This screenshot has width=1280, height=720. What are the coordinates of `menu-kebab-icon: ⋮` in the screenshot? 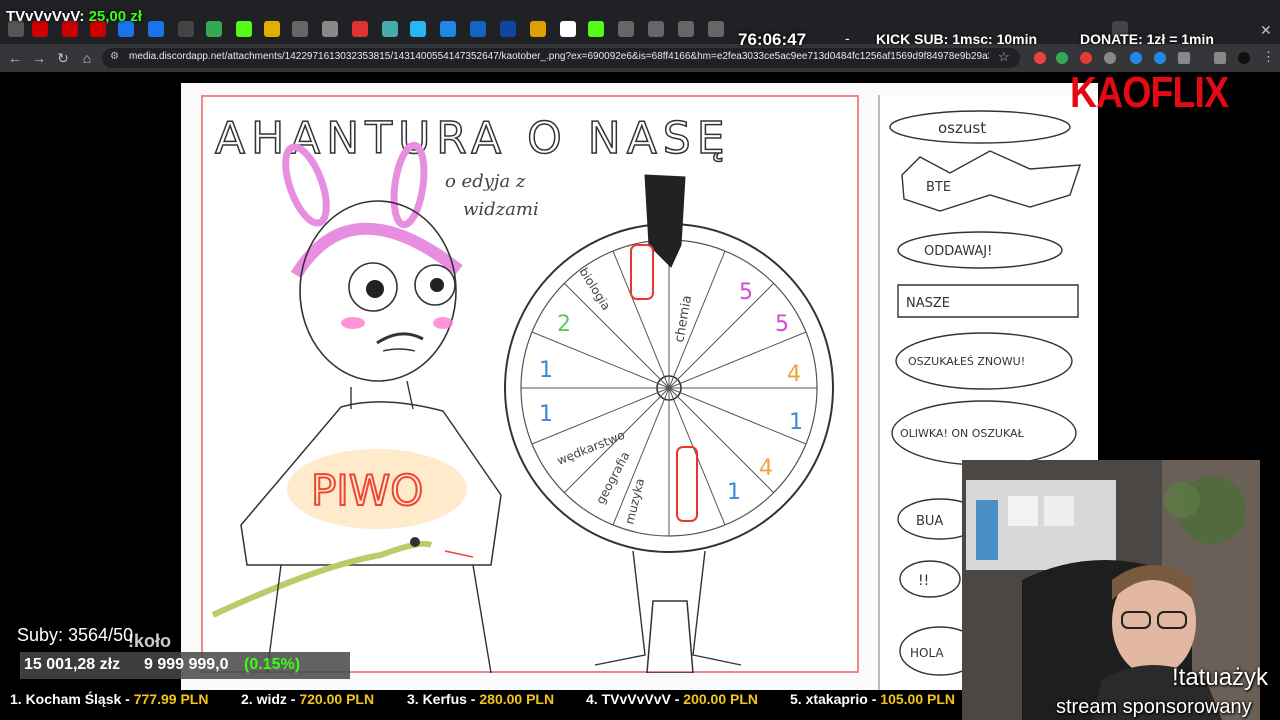 It's located at (1268, 57).